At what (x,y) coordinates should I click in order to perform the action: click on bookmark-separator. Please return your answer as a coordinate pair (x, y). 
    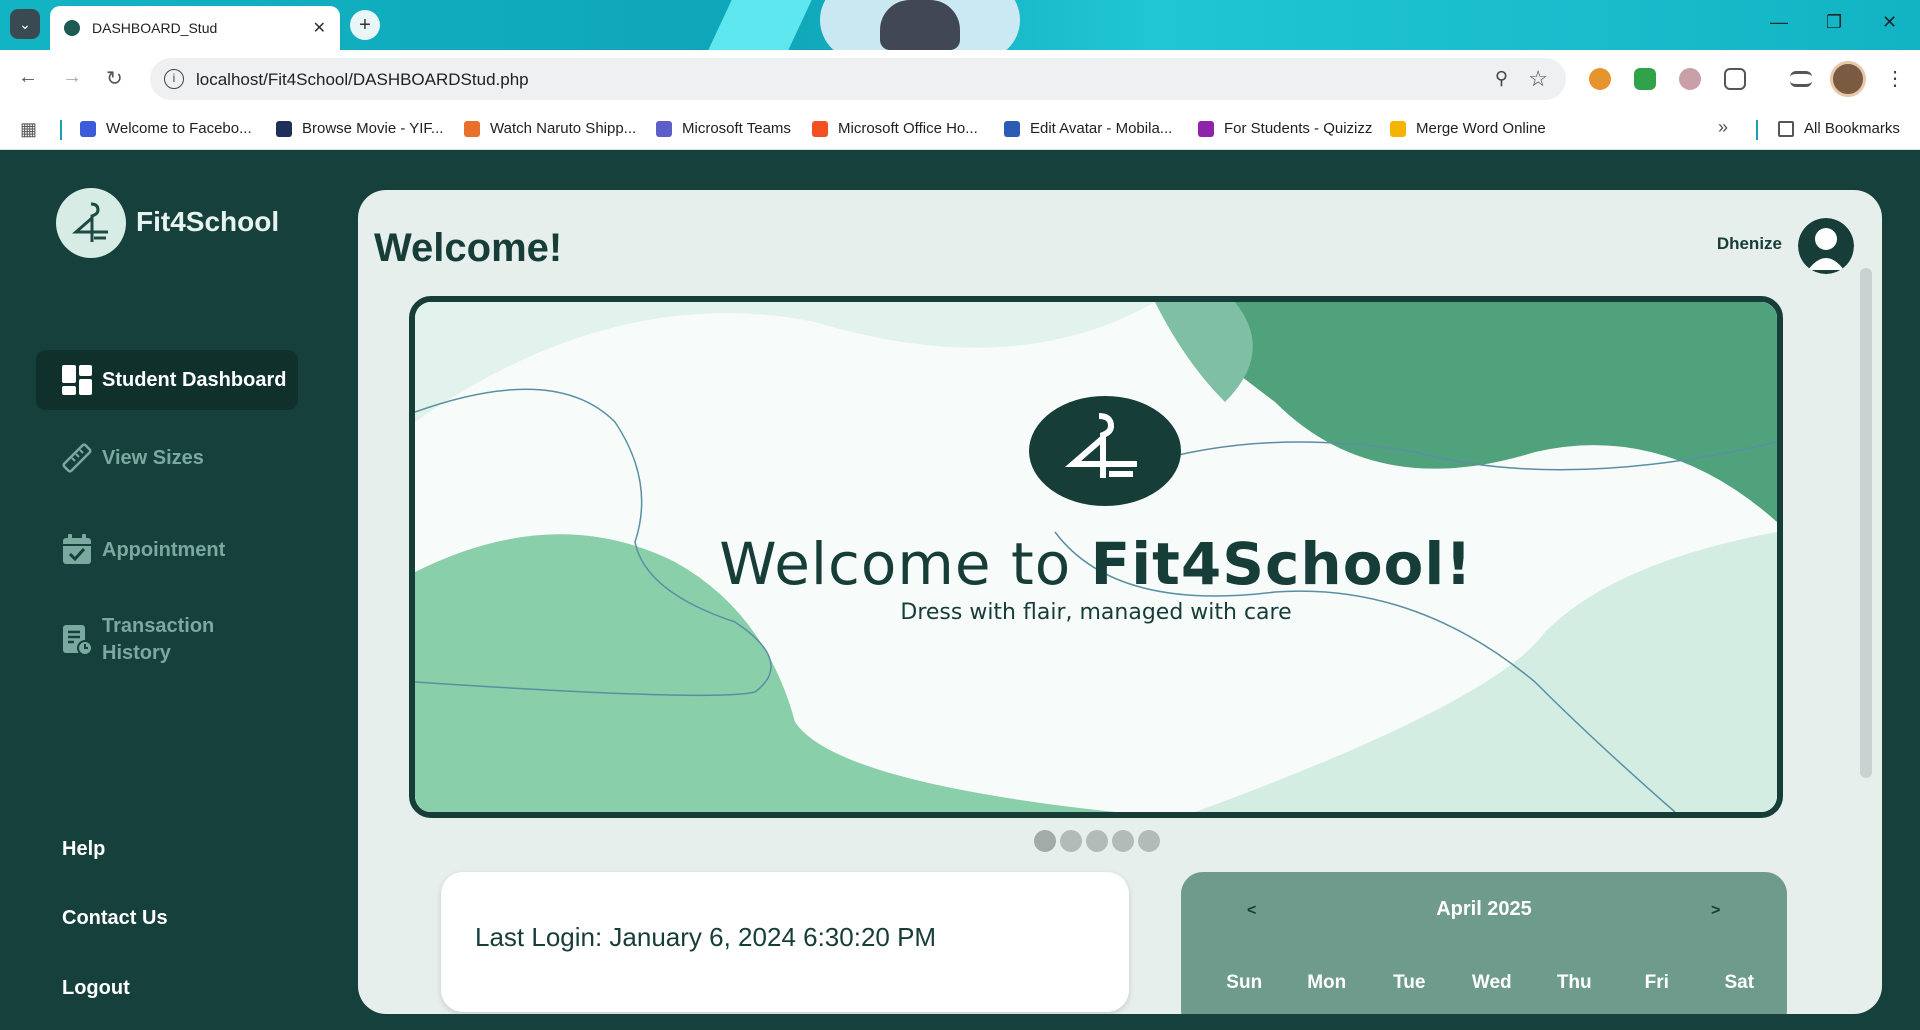
    Looking at the image, I should click on (1757, 130).